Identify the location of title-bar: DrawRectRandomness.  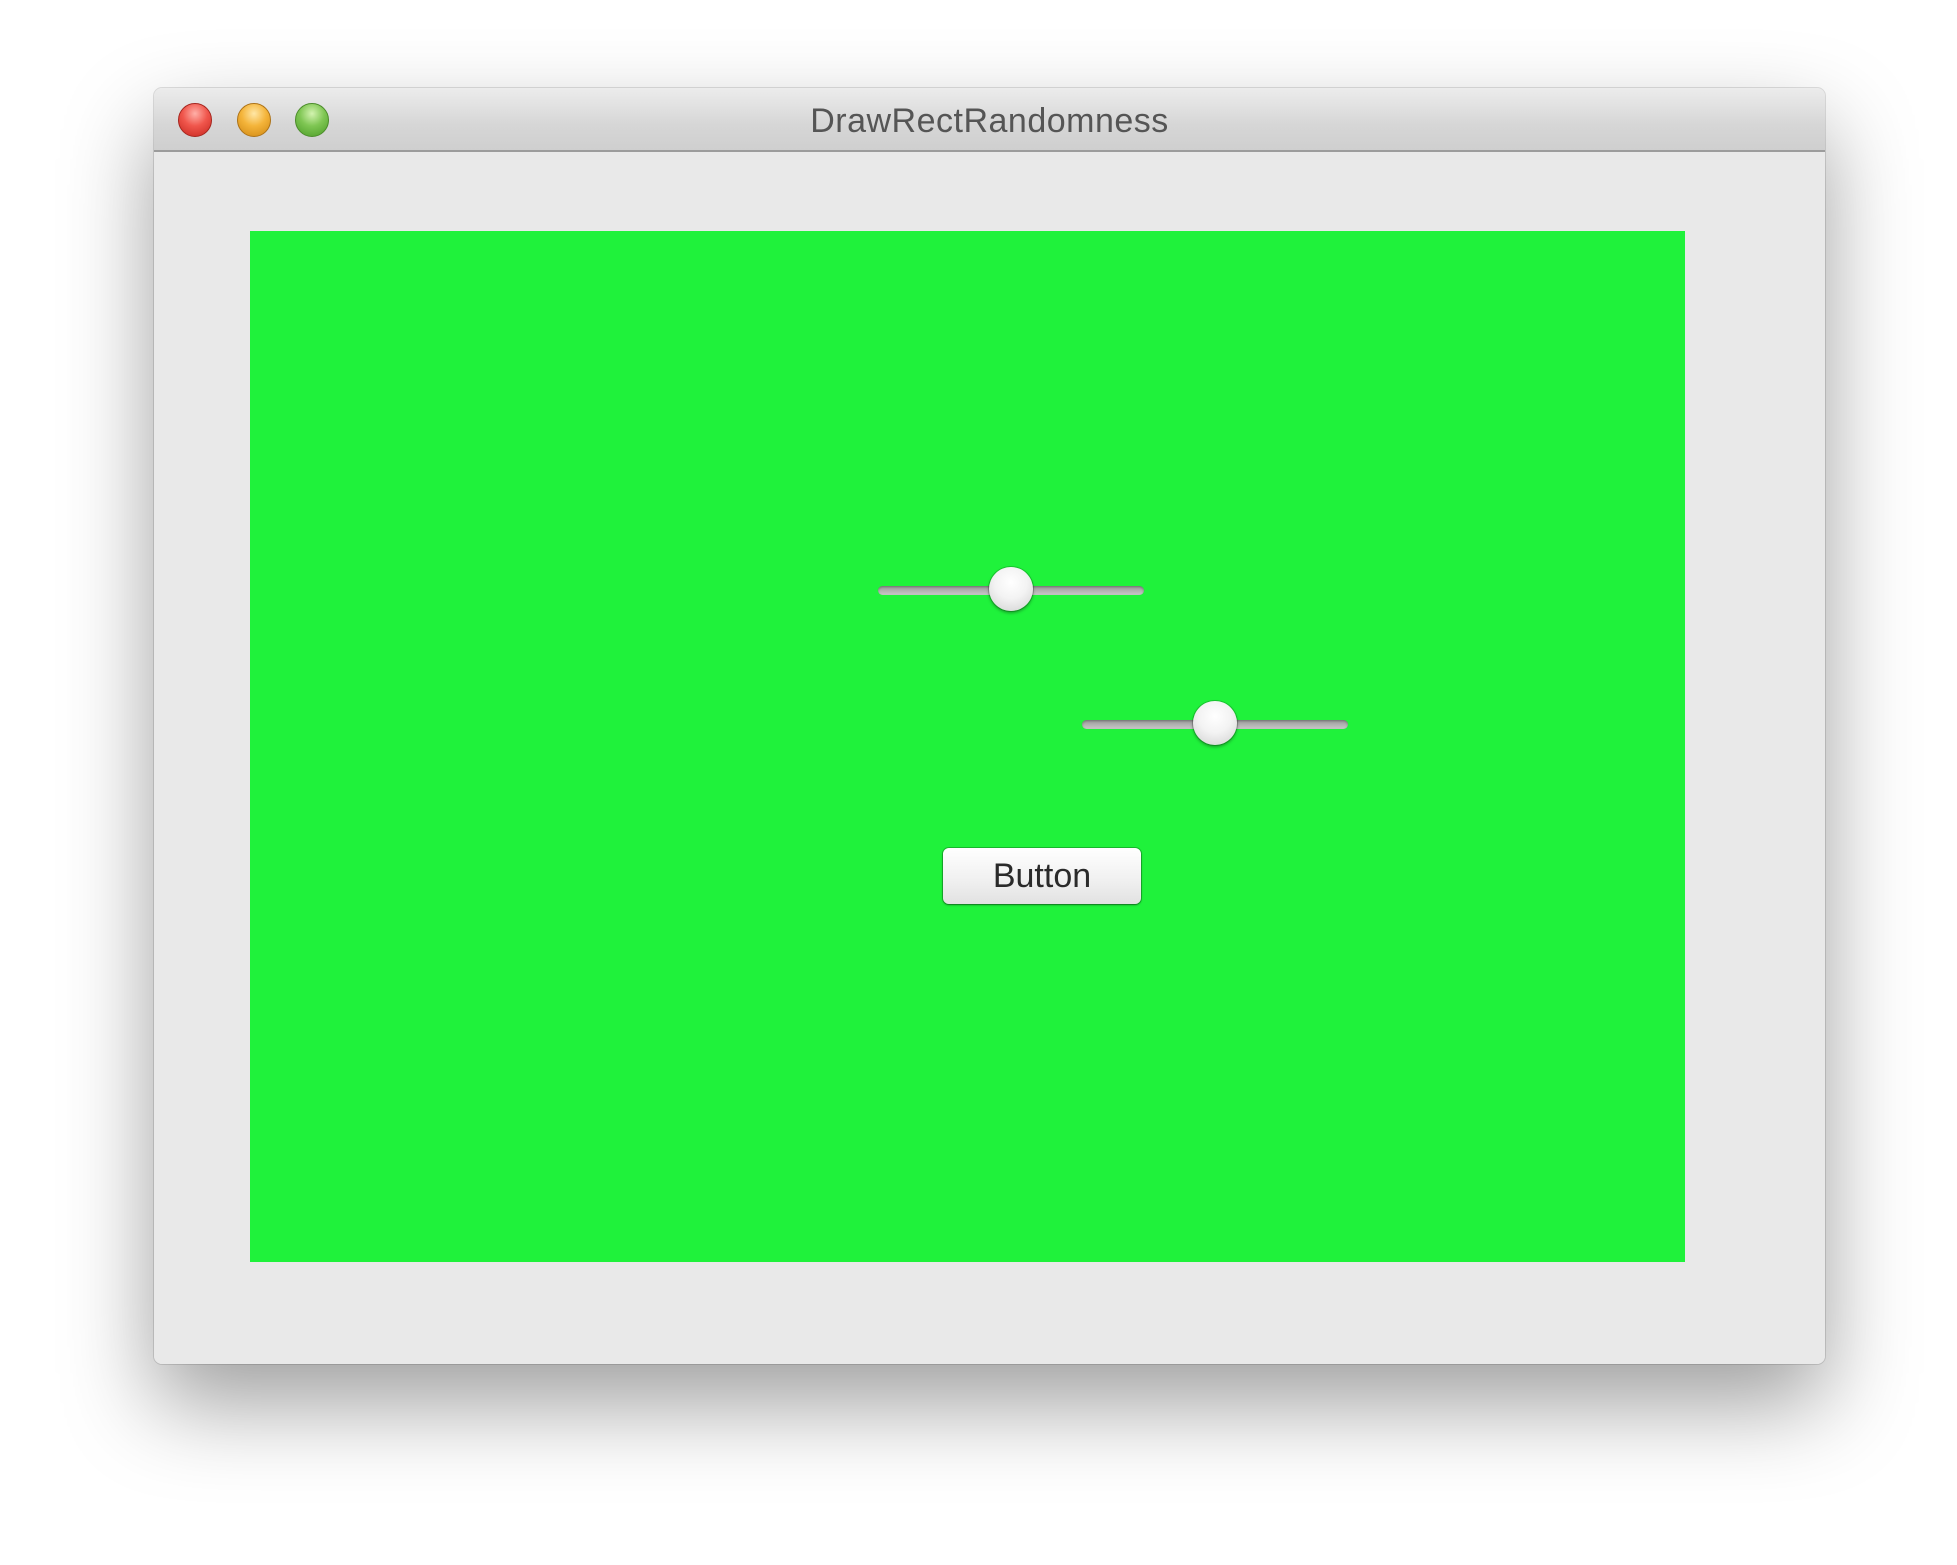
(989, 120).